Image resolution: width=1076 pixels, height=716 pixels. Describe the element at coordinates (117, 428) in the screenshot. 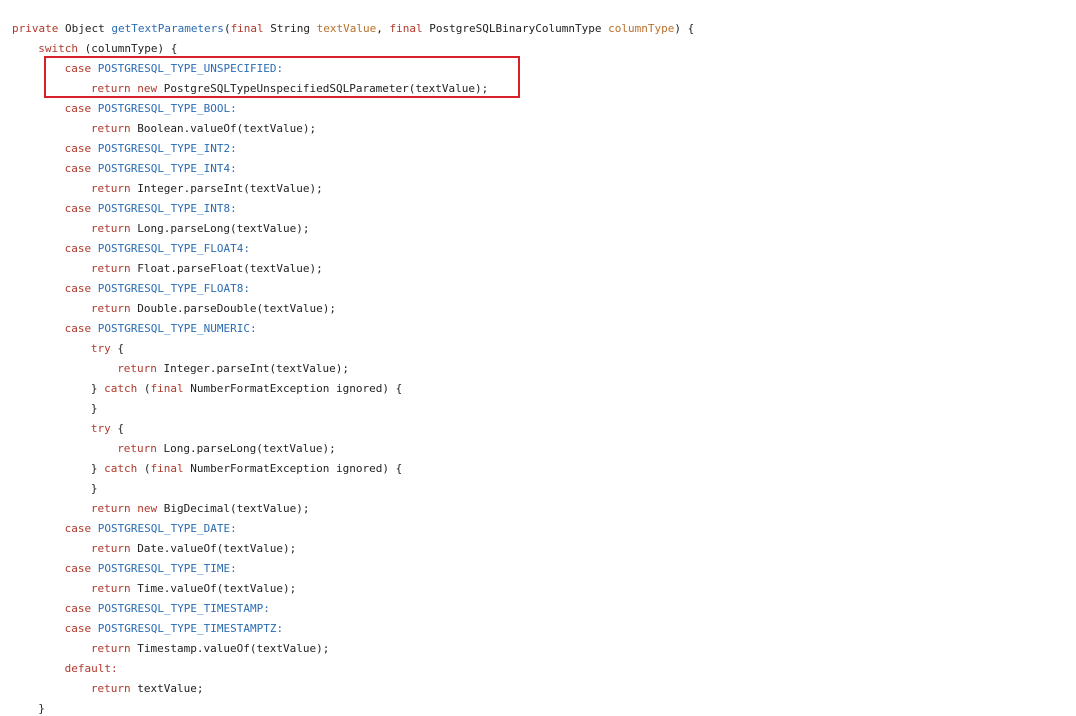

I see `code-token: {` at that location.